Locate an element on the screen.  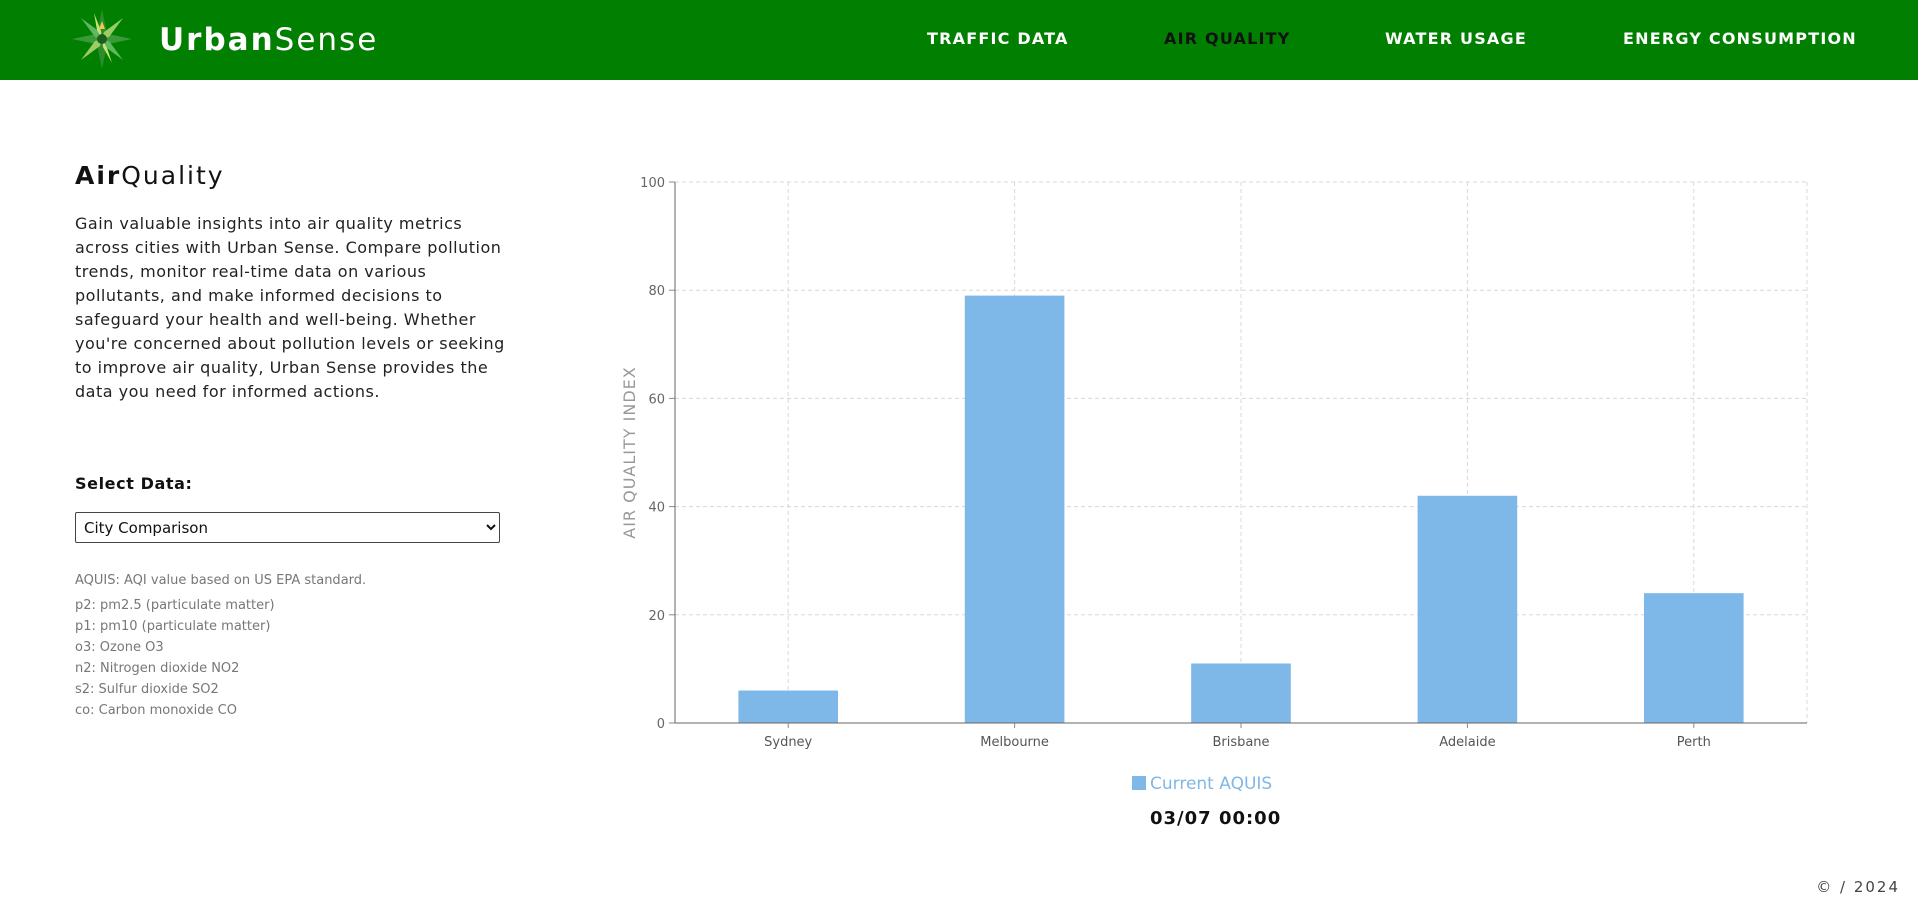
bar-adelaide is located at coordinates (1467, 609).